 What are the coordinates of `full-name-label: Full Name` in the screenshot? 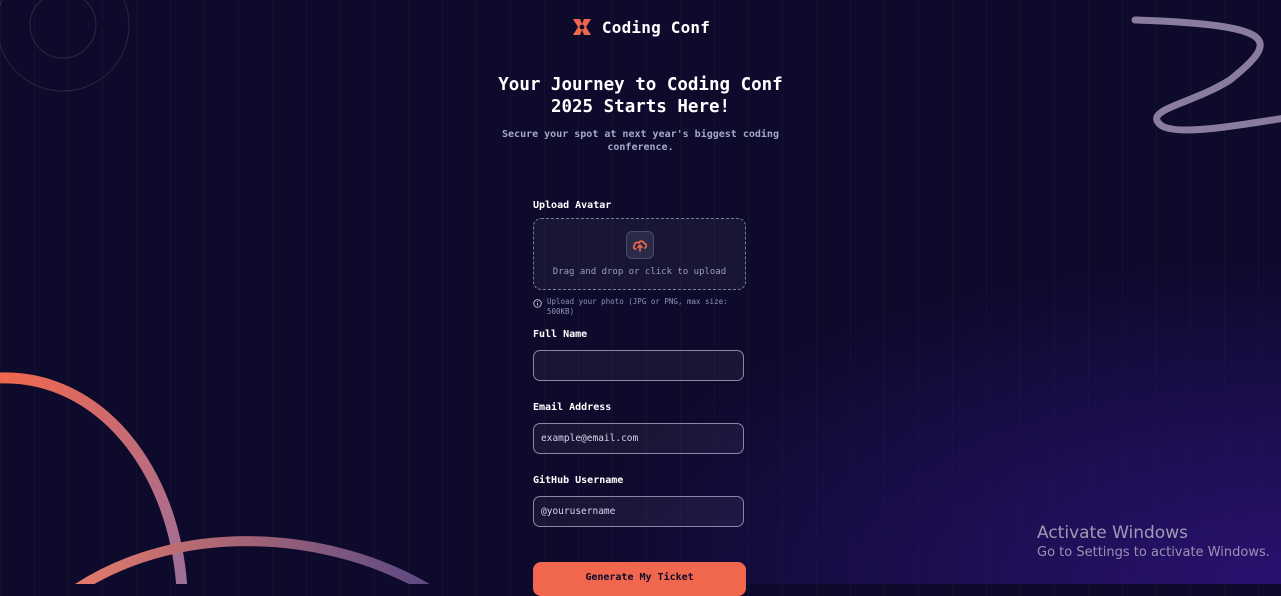 It's located at (560, 334).